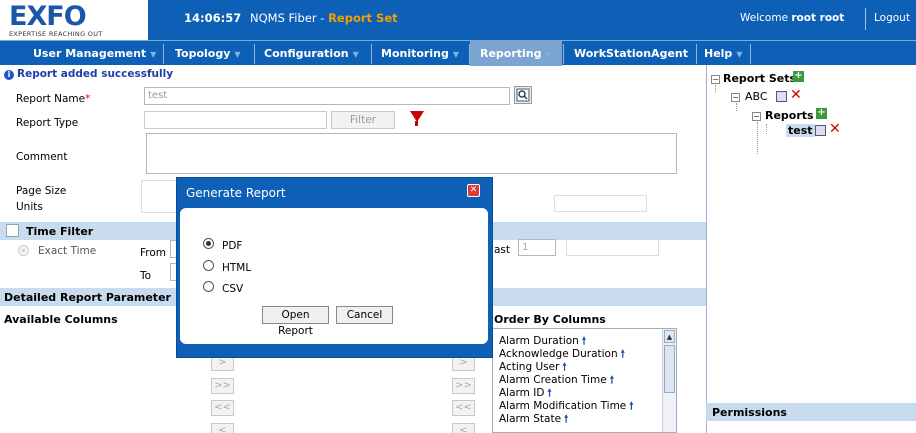  I want to click on move-all-right-button: >>, so click(222, 386).